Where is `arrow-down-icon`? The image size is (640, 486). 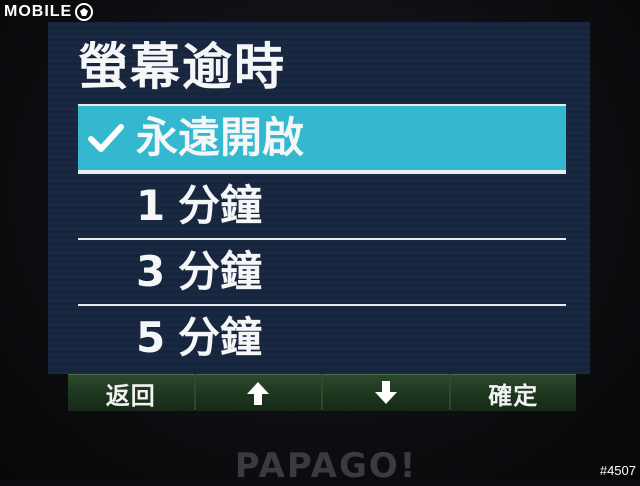 arrow-down-icon is located at coordinates (385, 392).